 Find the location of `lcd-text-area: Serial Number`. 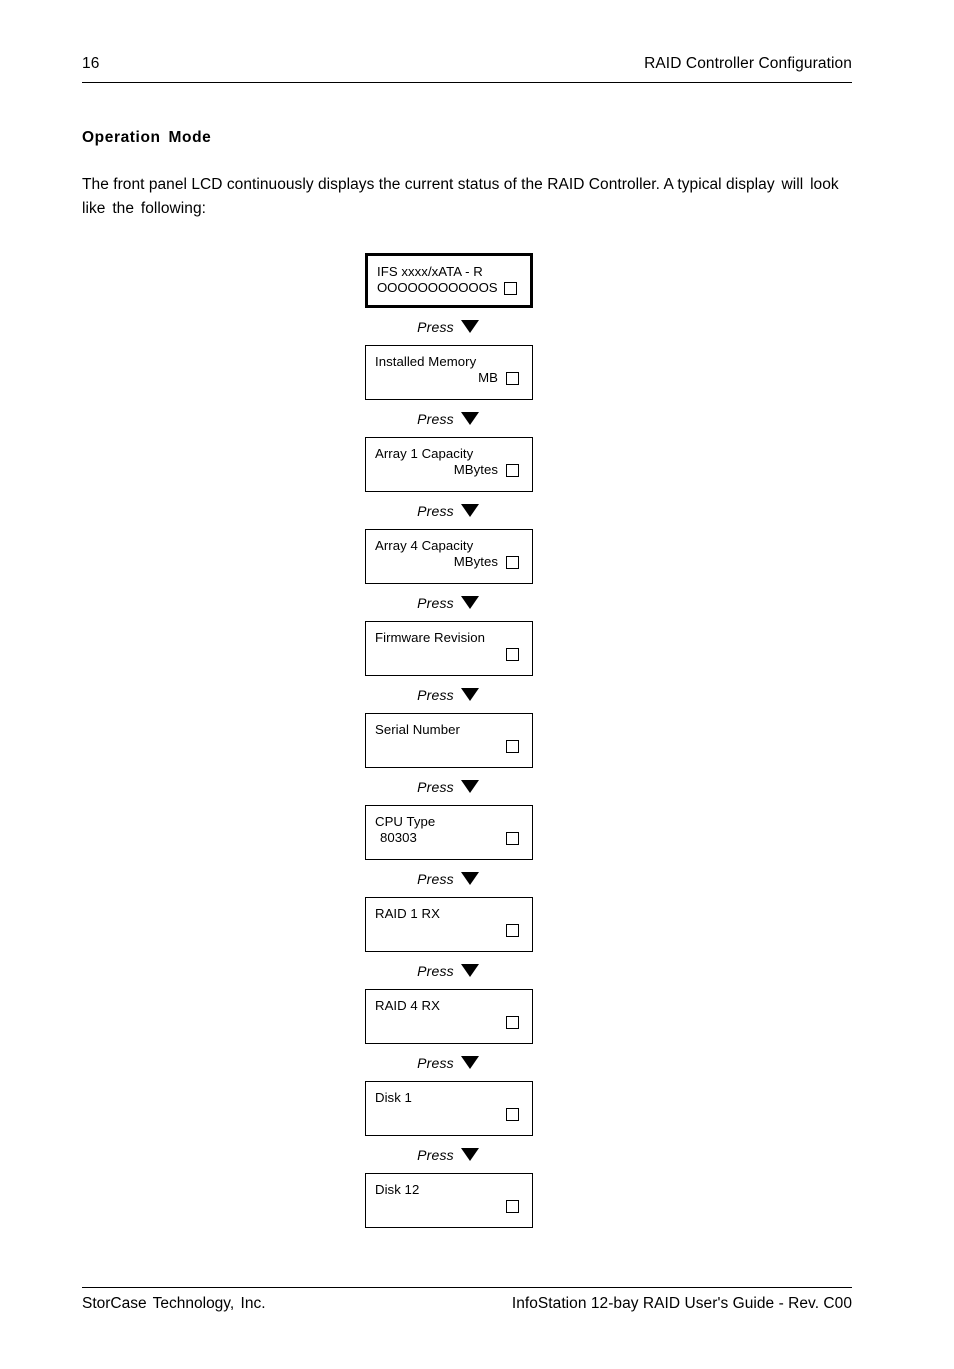

lcd-text-area: Serial Number is located at coordinates (438, 730).